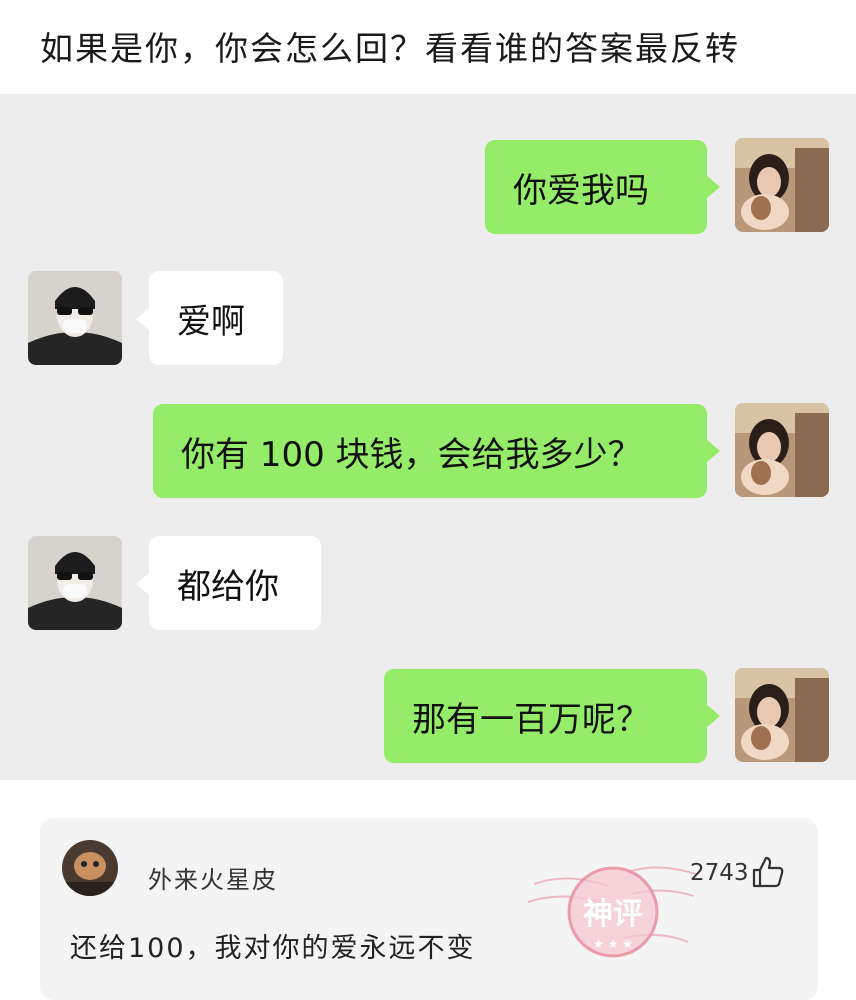 Image resolution: width=856 pixels, height=1000 pixels. I want to click on message-bubble-other: 都给你, so click(235, 583).